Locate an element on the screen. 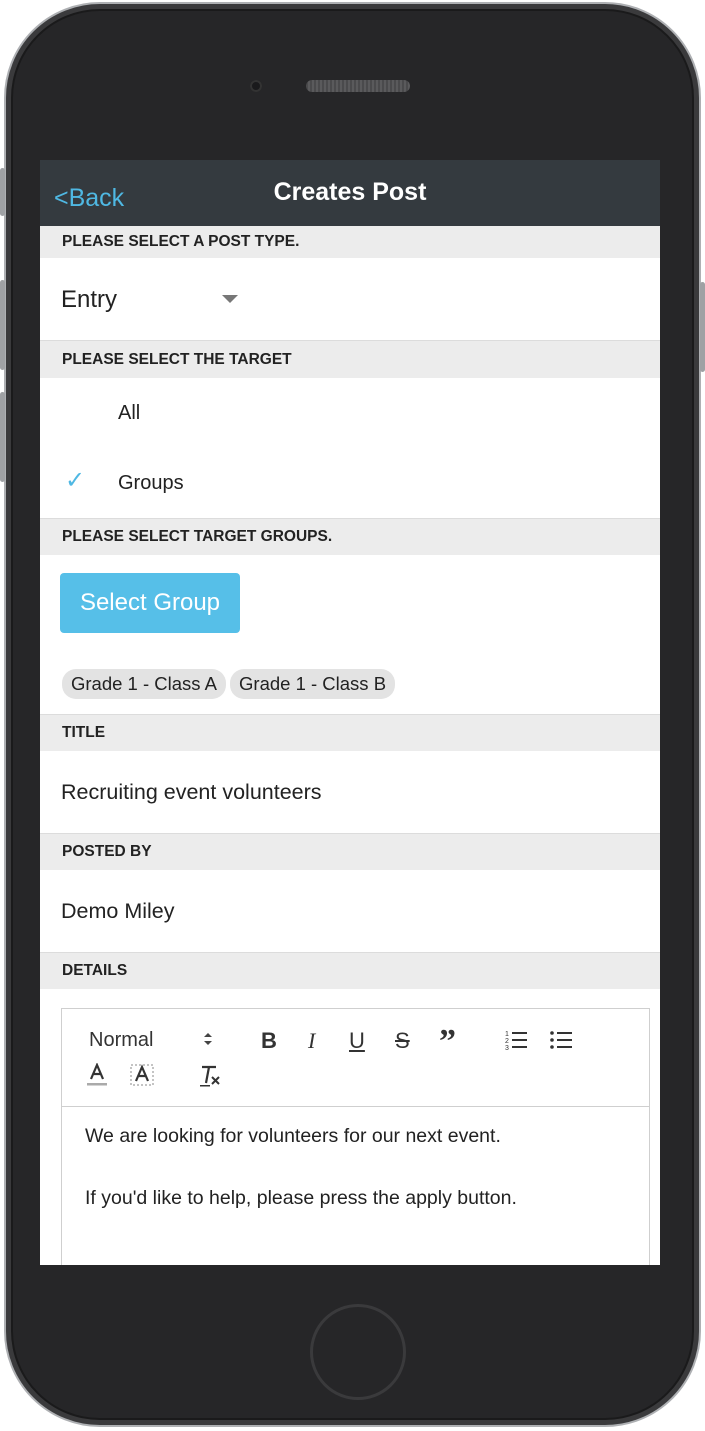 Image resolution: width=705 pixels, height=1431 pixels. svg-text: 3 is located at coordinates (507, 1048).